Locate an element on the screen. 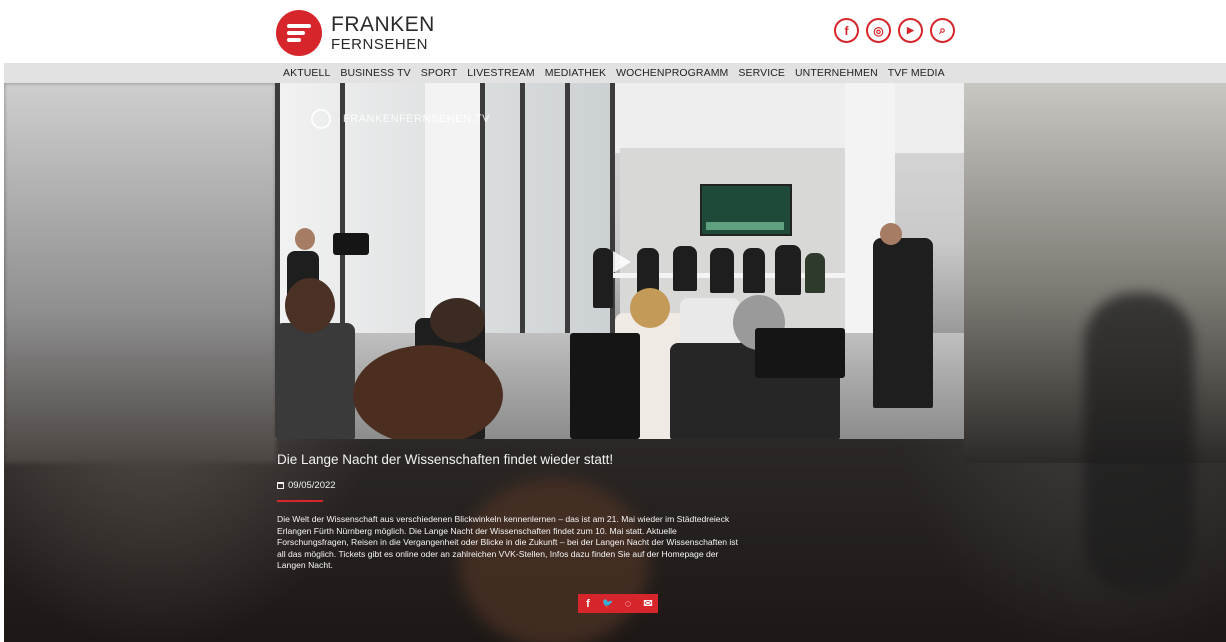 The width and height of the screenshot is (1226, 642). share-bar: f 🐦 ◌ ✉ is located at coordinates (618, 603).